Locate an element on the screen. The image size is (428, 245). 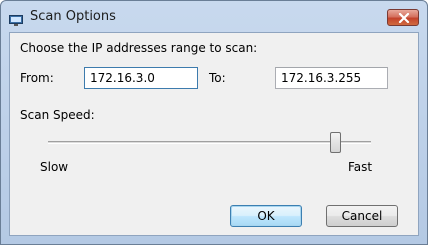
slow-label: Slow is located at coordinates (54, 167).